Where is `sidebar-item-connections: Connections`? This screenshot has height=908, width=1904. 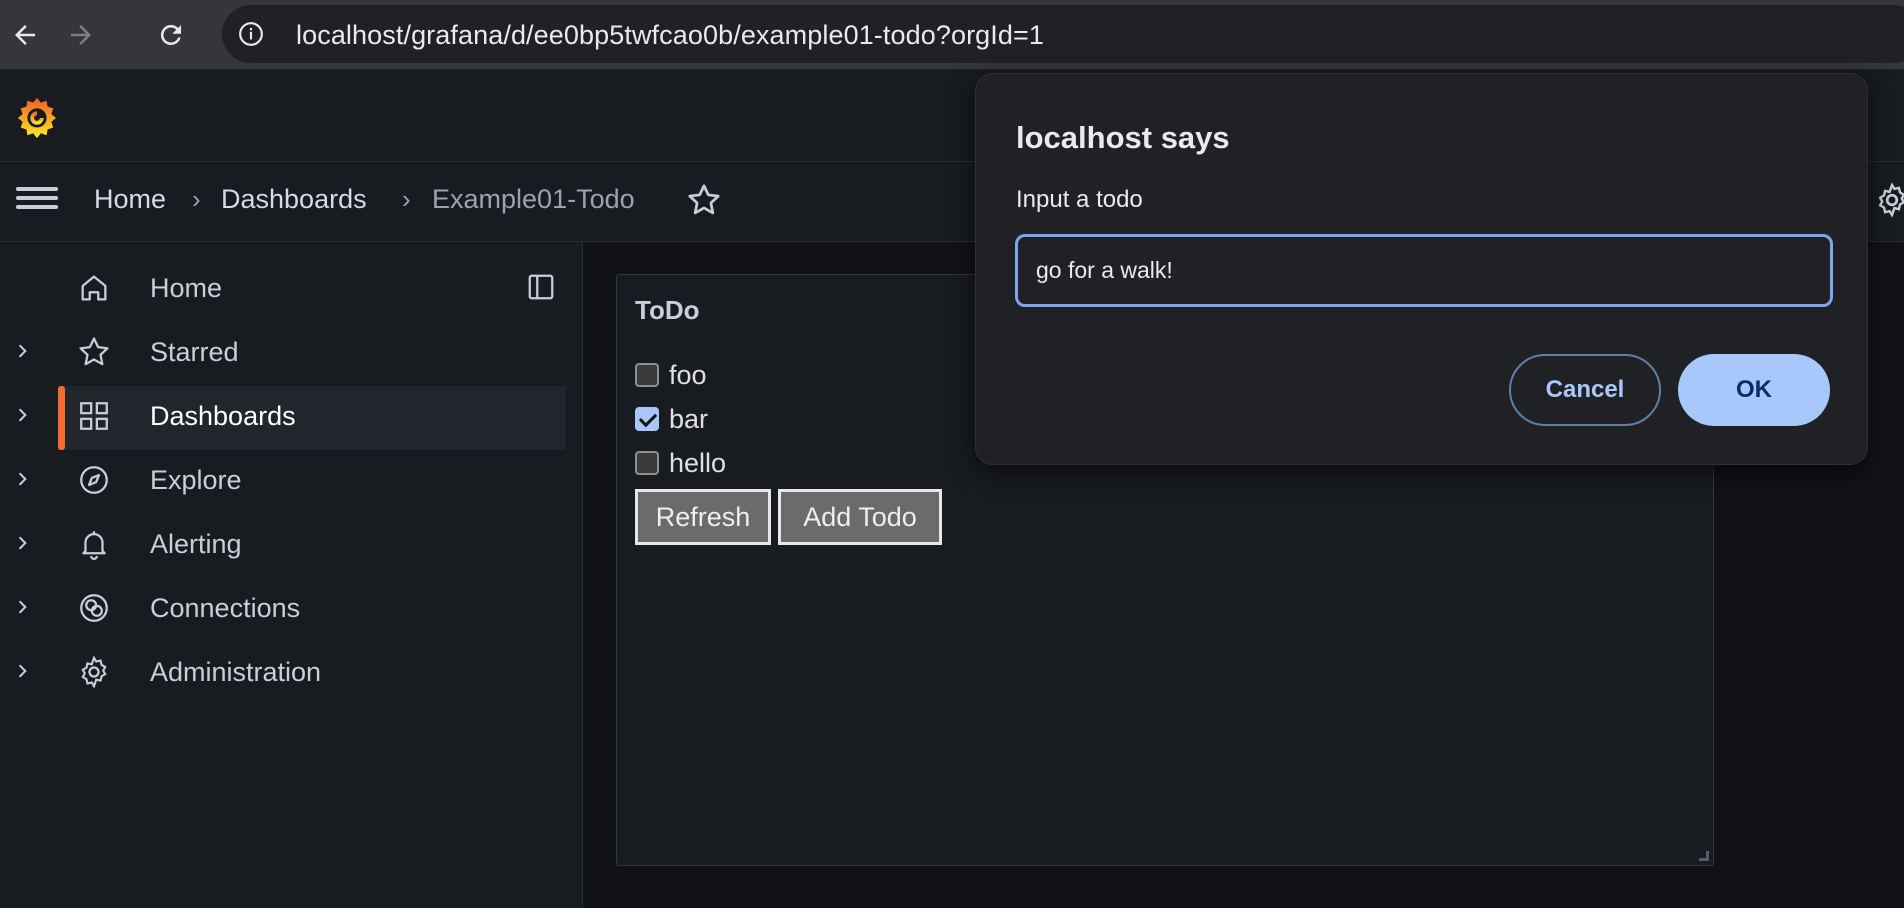
sidebar-item-connections: Connections is located at coordinates (283, 607).